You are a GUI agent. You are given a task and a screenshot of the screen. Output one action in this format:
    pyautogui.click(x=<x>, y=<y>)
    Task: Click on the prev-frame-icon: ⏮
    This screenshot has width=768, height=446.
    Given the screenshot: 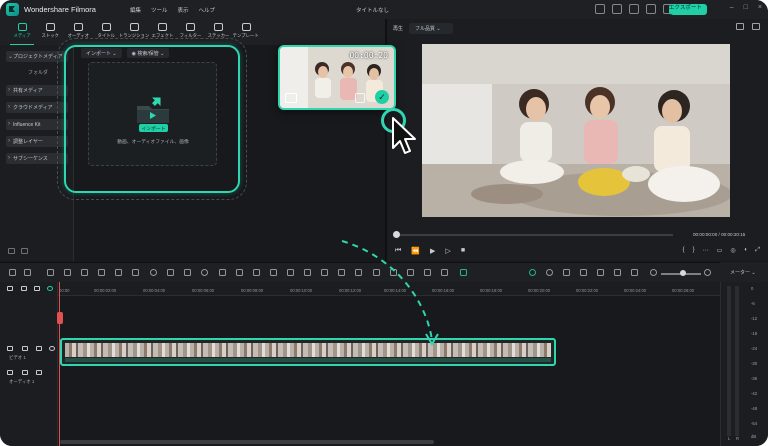 What is the action you would take?
    pyautogui.click(x=398, y=251)
    